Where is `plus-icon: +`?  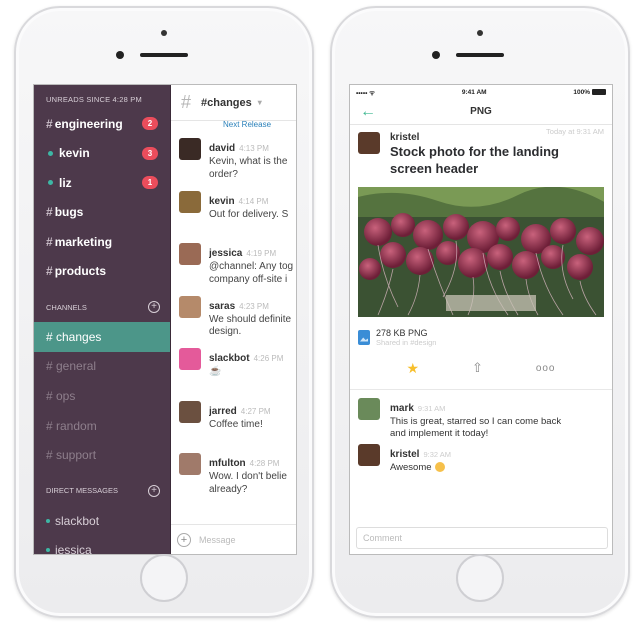
plus-icon: + is located at coordinates (184, 539).